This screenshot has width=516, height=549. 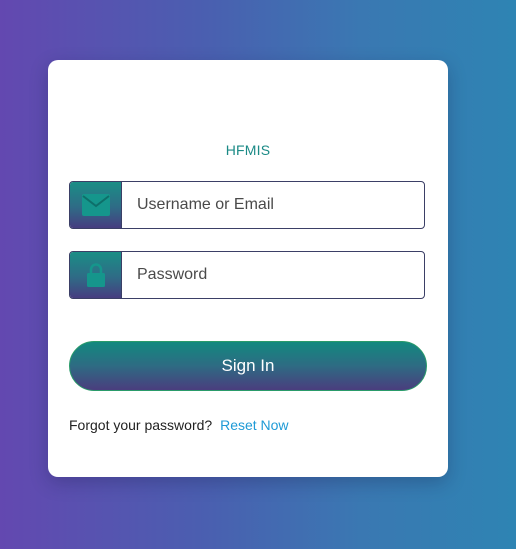 I want to click on lock-icon, so click(x=96, y=275).